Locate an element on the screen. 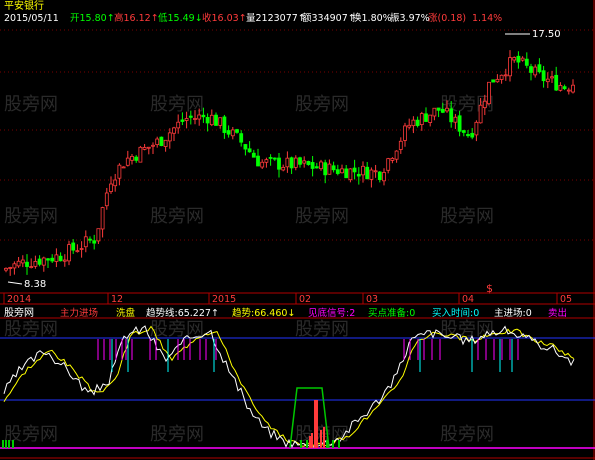 This screenshot has width=595, height=460. indicator-legend-item: 卖出 is located at coordinates (557, 313).